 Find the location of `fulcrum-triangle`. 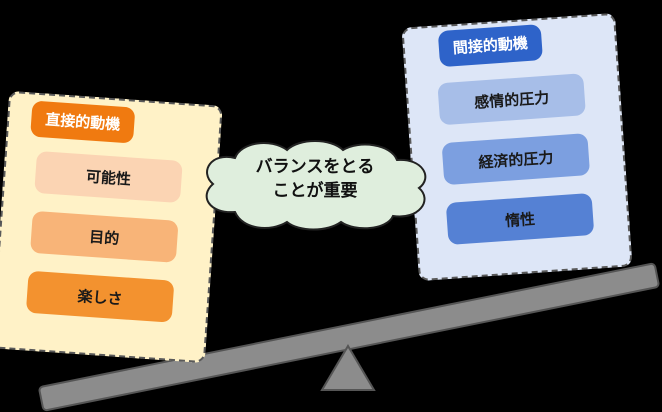

fulcrum-triangle is located at coordinates (348, 367).